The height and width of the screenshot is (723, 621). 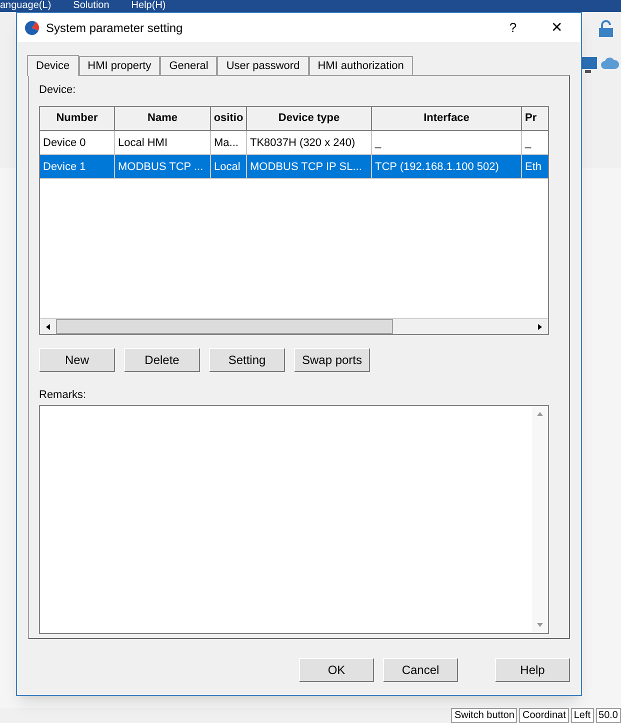 What do you see at coordinates (148, 6) in the screenshot?
I see `menu-item: Help(H)` at bounding box center [148, 6].